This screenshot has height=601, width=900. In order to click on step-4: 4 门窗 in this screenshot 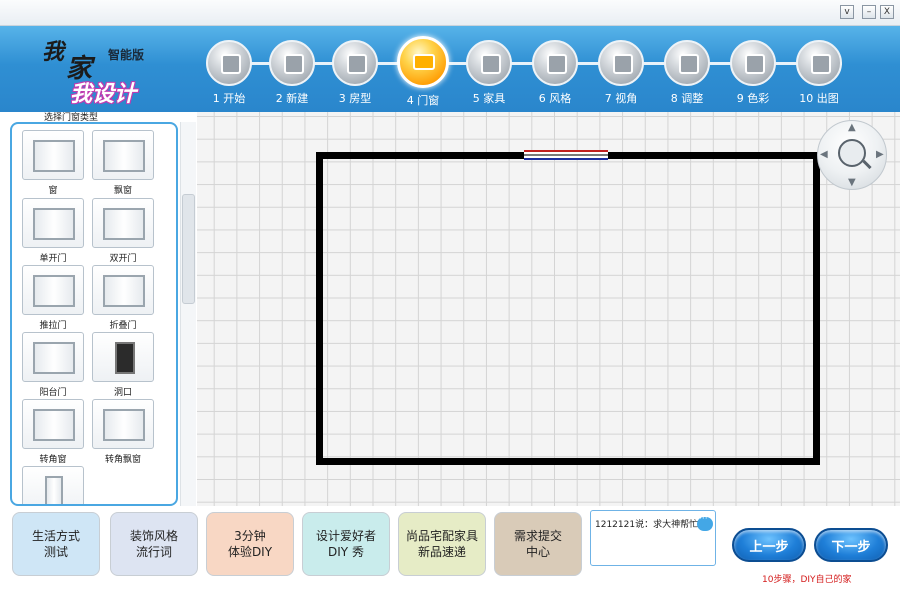, I will do `click(423, 70)`.